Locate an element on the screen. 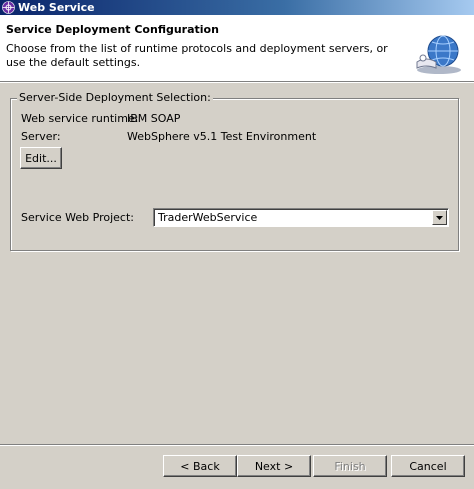 The height and width of the screenshot is (489, 474). window-title: Web Service is located at coordinates (56, 7).